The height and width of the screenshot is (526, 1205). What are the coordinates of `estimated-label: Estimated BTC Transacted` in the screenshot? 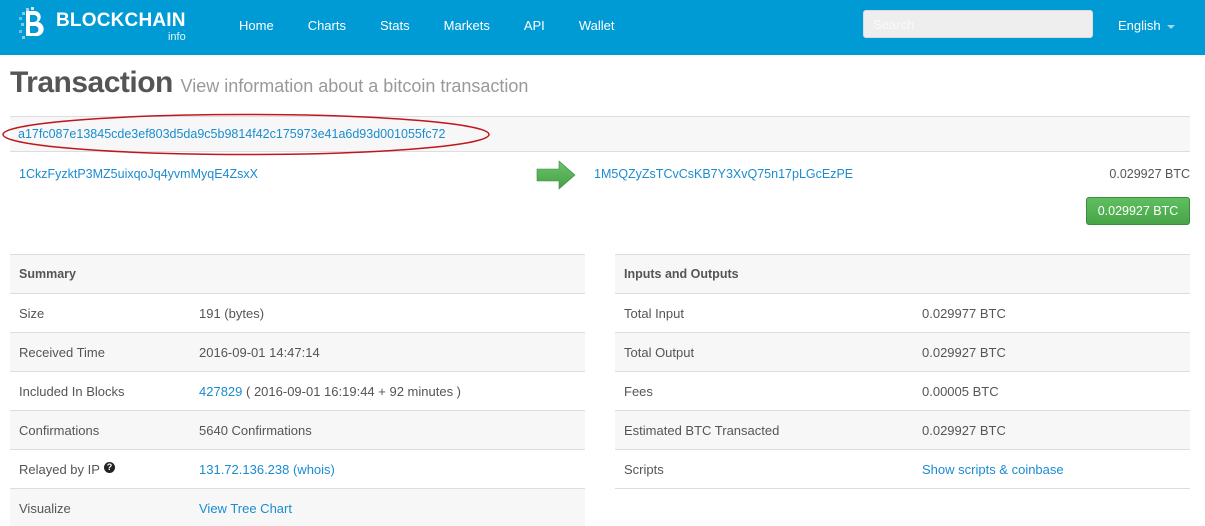 It's located at (702, 430).